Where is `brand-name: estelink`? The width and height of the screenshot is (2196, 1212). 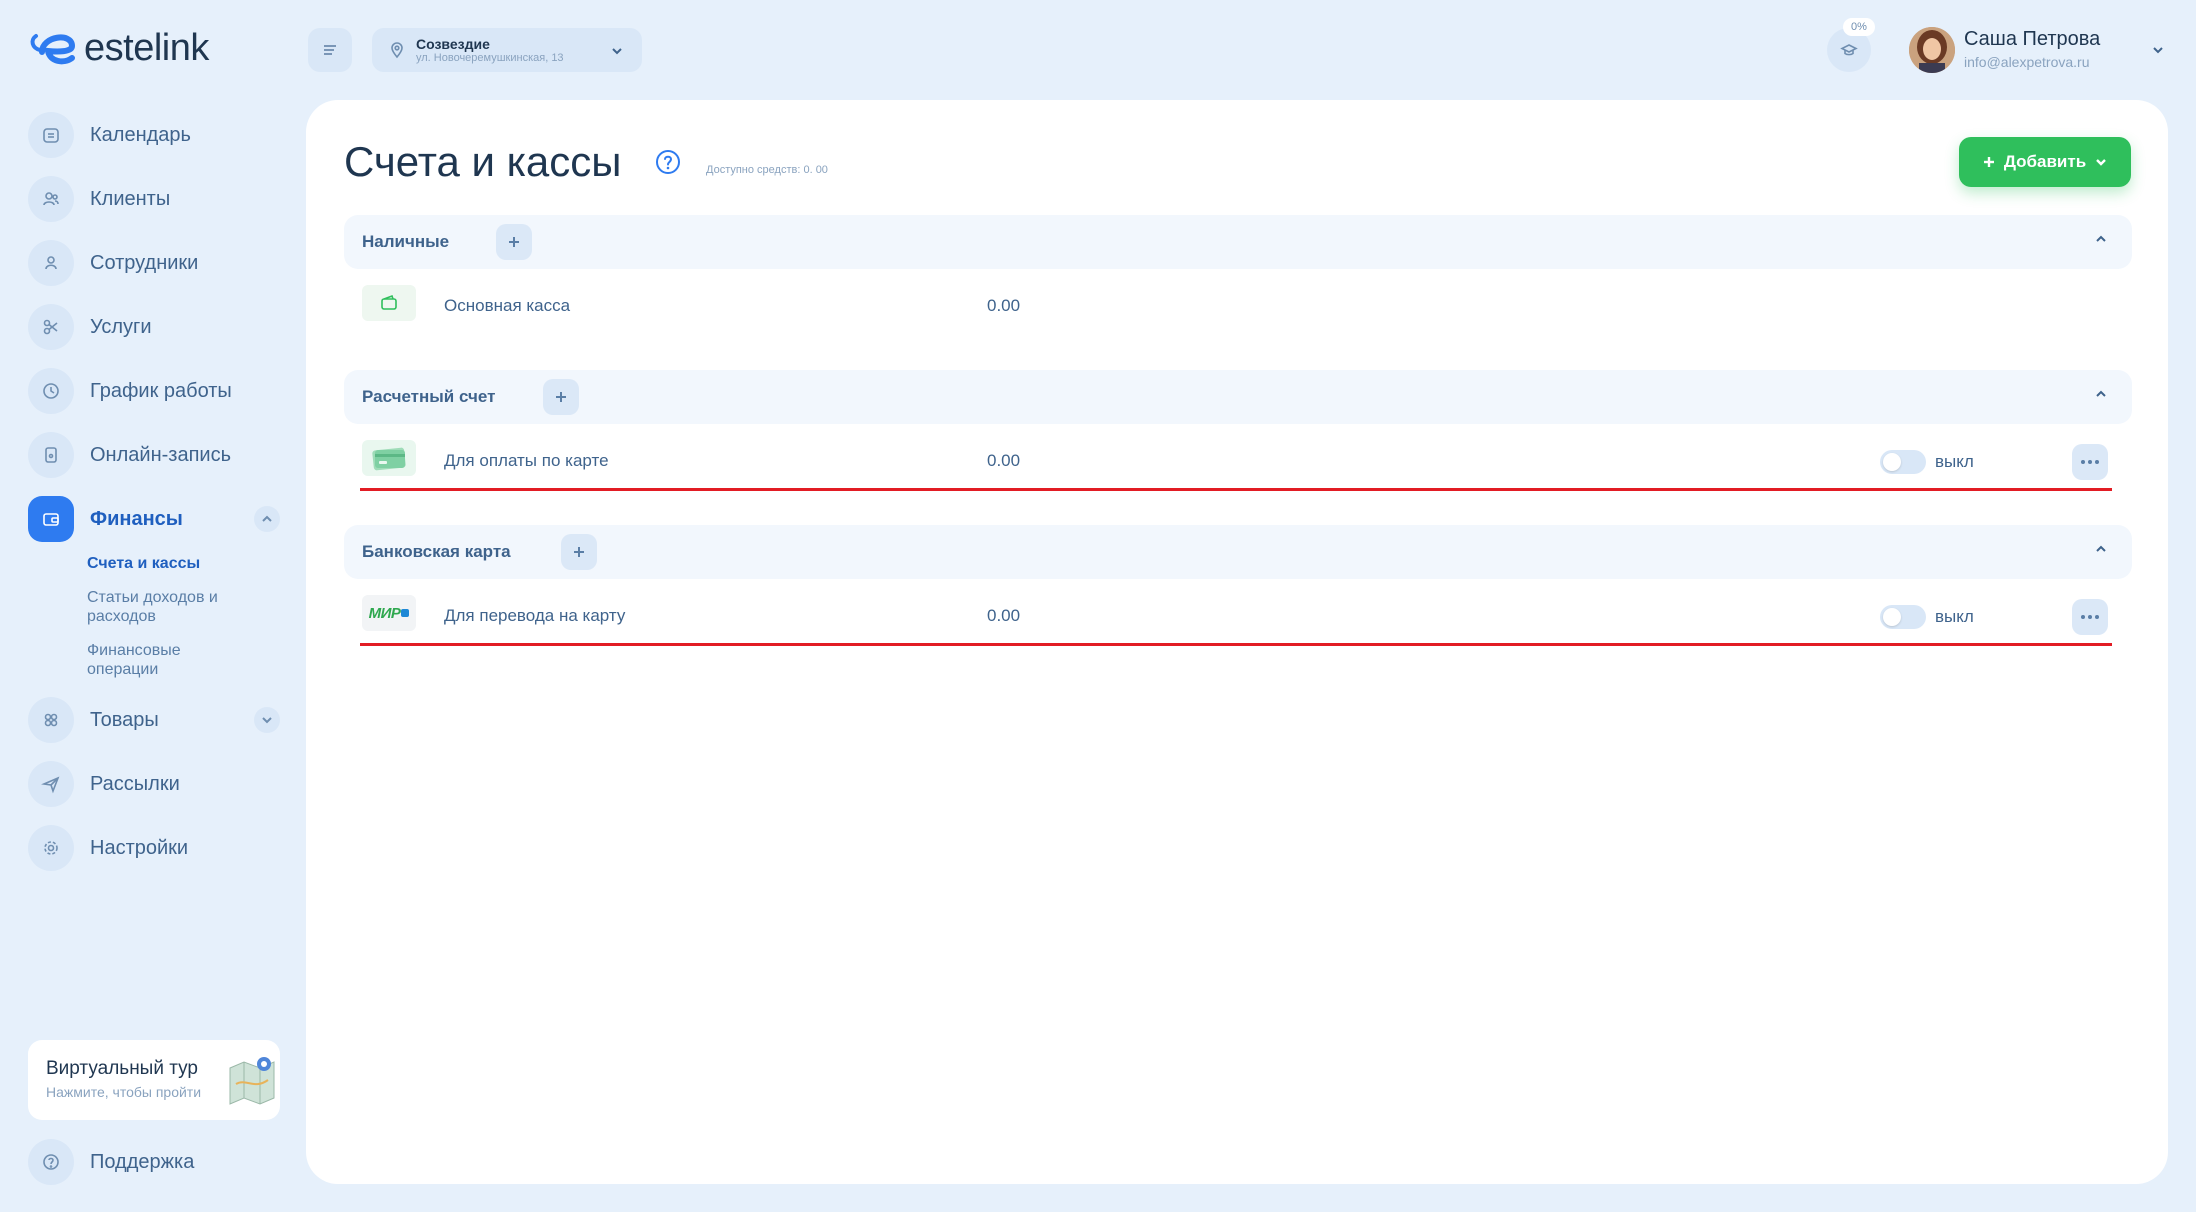
brand-name: estelink is located at coordinates (146, 47).